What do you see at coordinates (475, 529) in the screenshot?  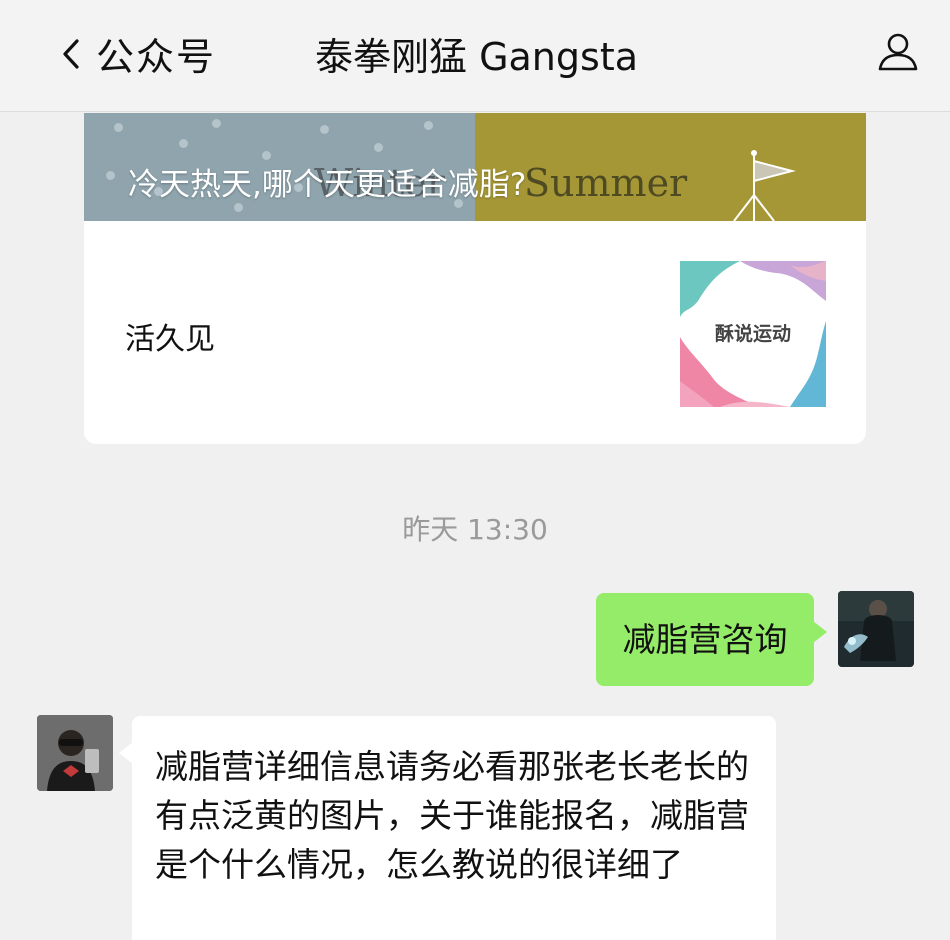 I see `chat-timestamp: 昨天 13:30` at bounding box center [475, 529].